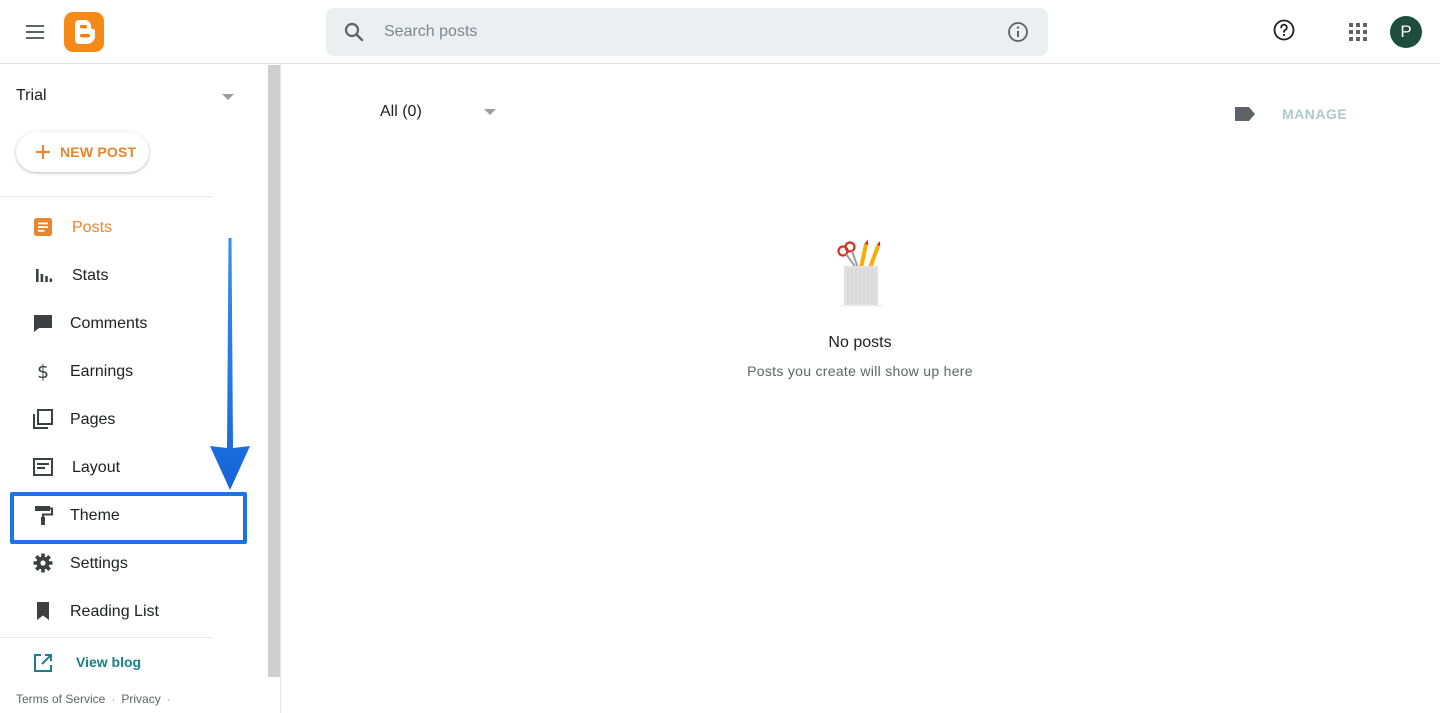  What do you see at coordinates (43, 563) in the screenshot?
I see `gear-icon` at bounding box center [43, 563].